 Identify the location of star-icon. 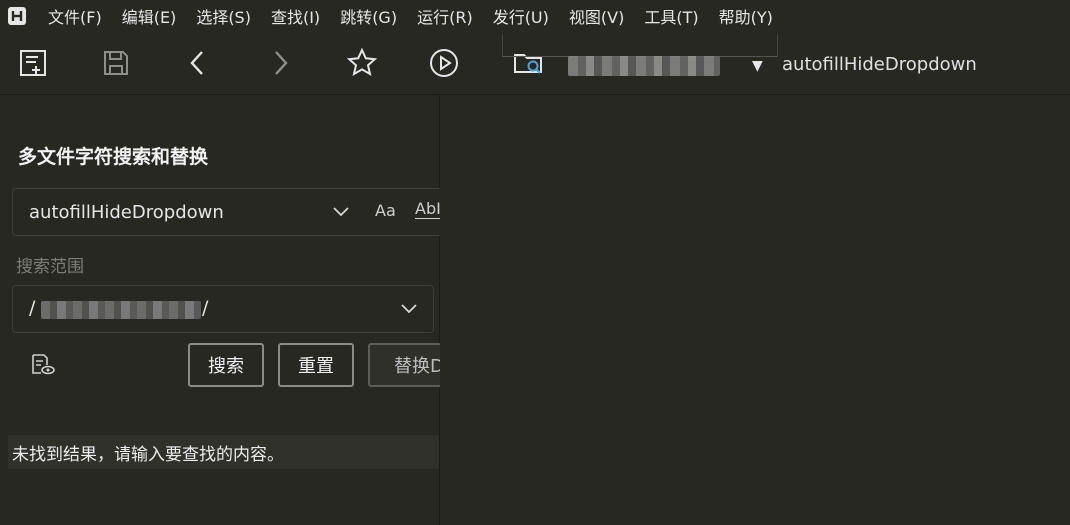
(362, 62).